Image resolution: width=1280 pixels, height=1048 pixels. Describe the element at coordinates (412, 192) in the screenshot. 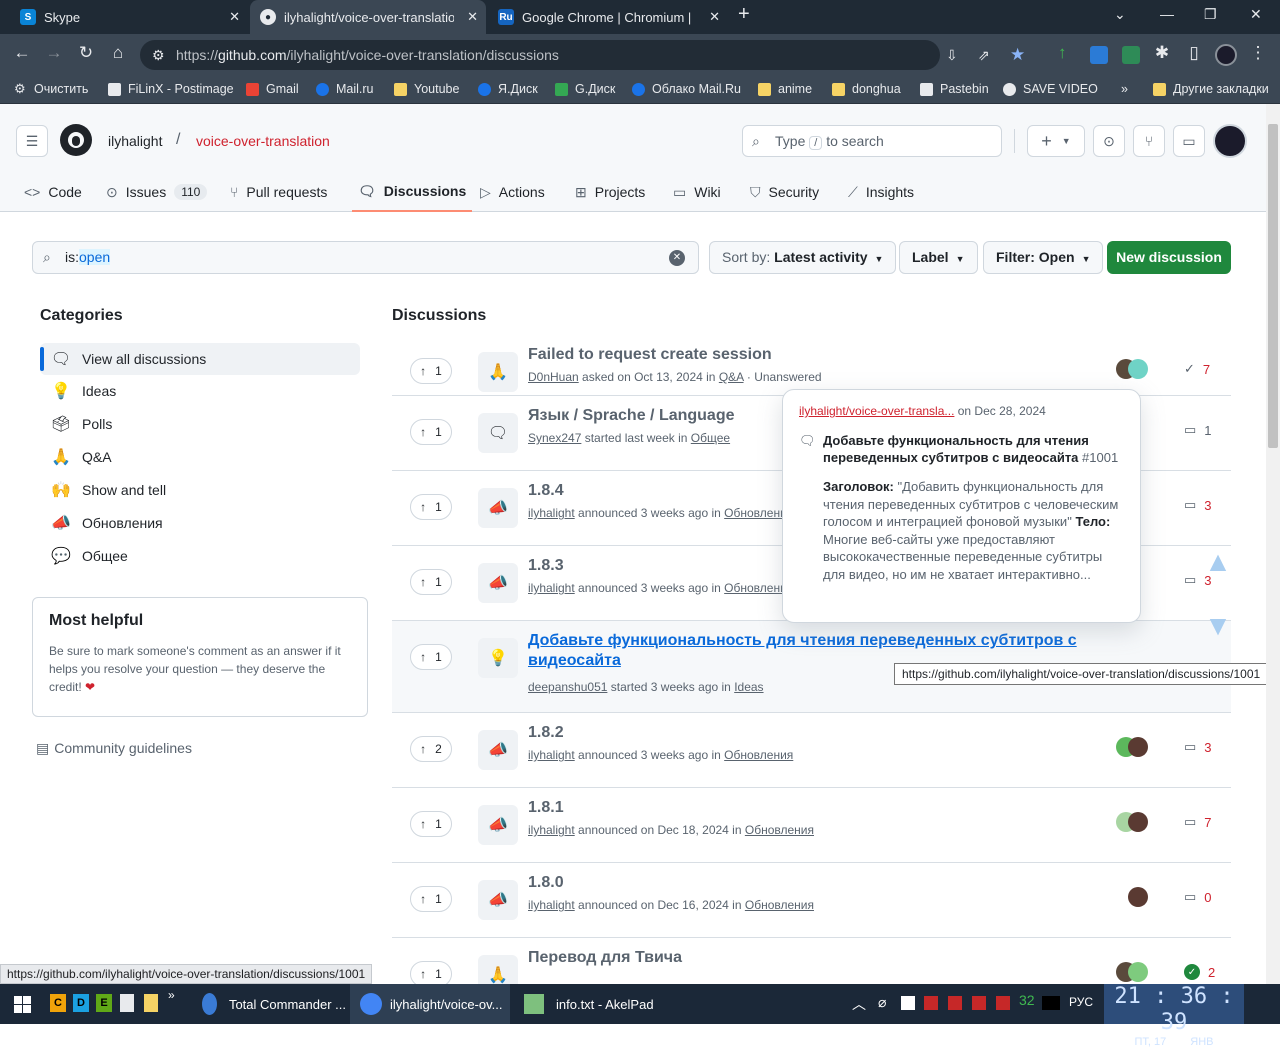

I see `tab-discussions: 🗨 Discussions` at that location.